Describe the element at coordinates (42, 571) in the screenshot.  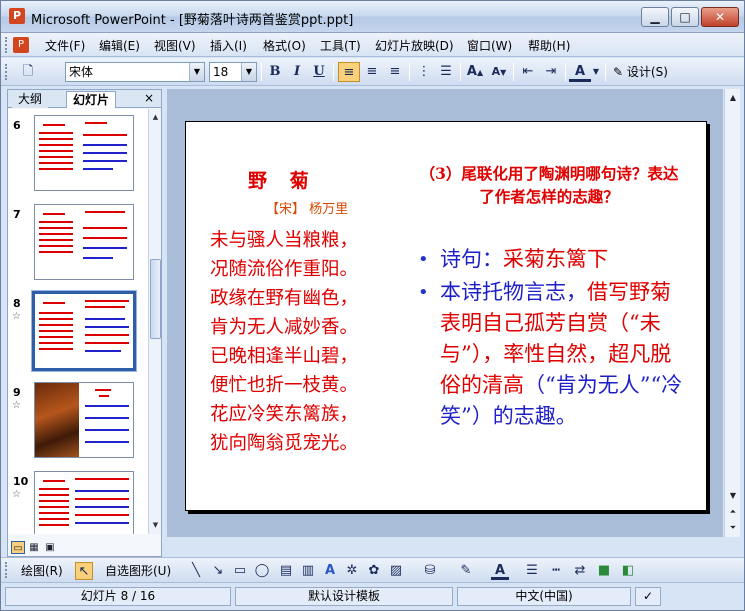
I see `draw-menu-button: 绘图(R)` at that location.